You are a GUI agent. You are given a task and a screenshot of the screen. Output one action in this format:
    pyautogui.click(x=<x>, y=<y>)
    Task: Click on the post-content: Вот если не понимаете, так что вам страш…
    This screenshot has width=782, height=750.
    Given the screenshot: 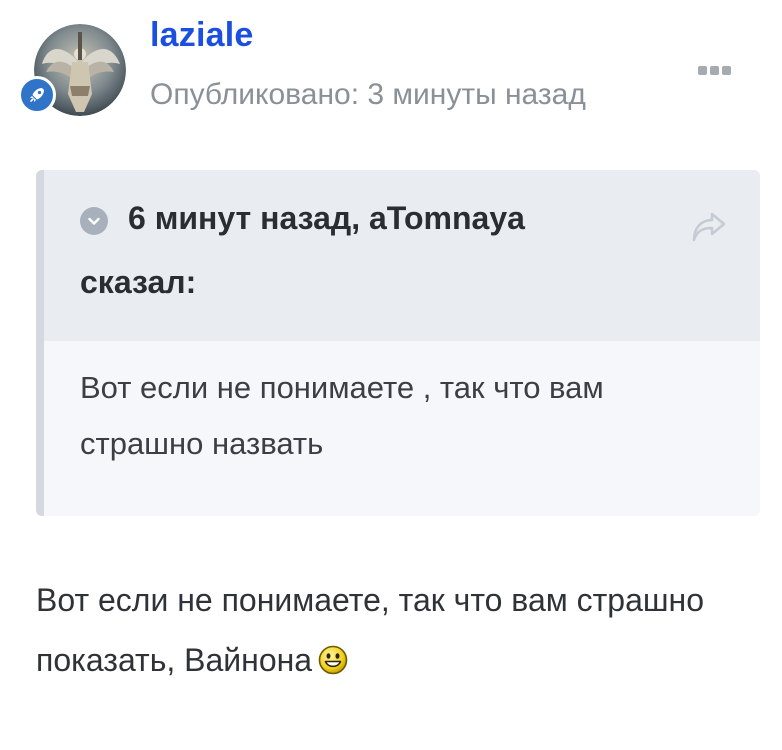 What is the action you would take?
    pyautogui.click(x=386, y=630)
    